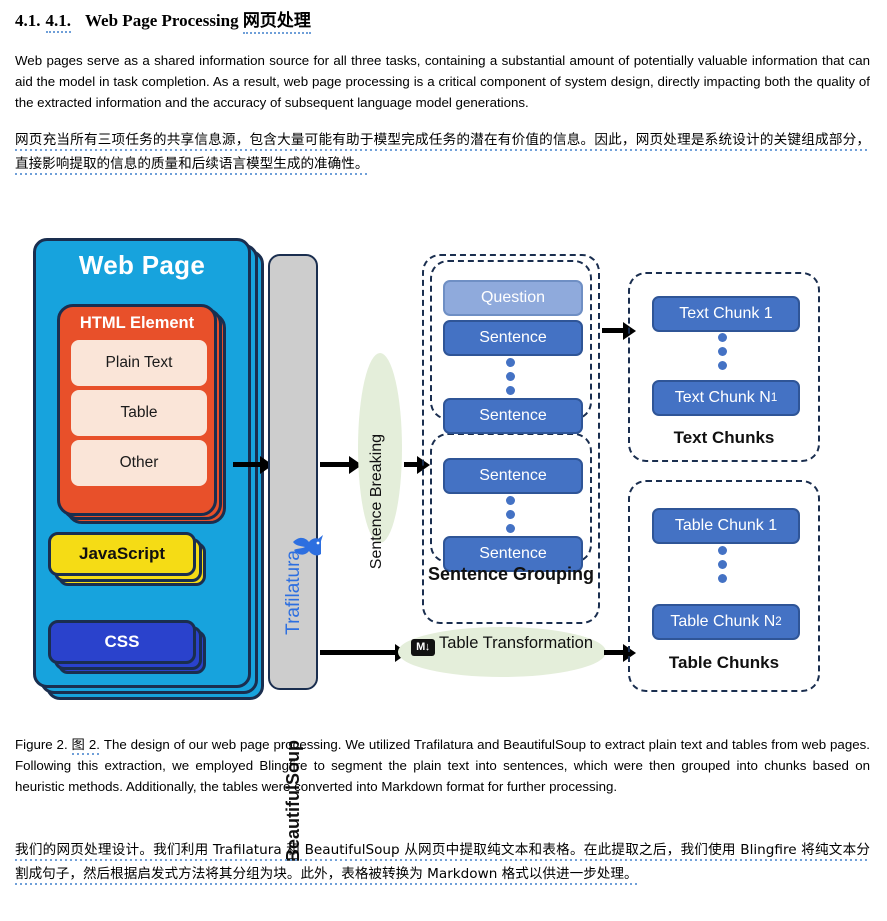 Image resolution: width=887 pixels, height=921 pixels. I want to click on web-page-title: Web Page, so click(142, 265).